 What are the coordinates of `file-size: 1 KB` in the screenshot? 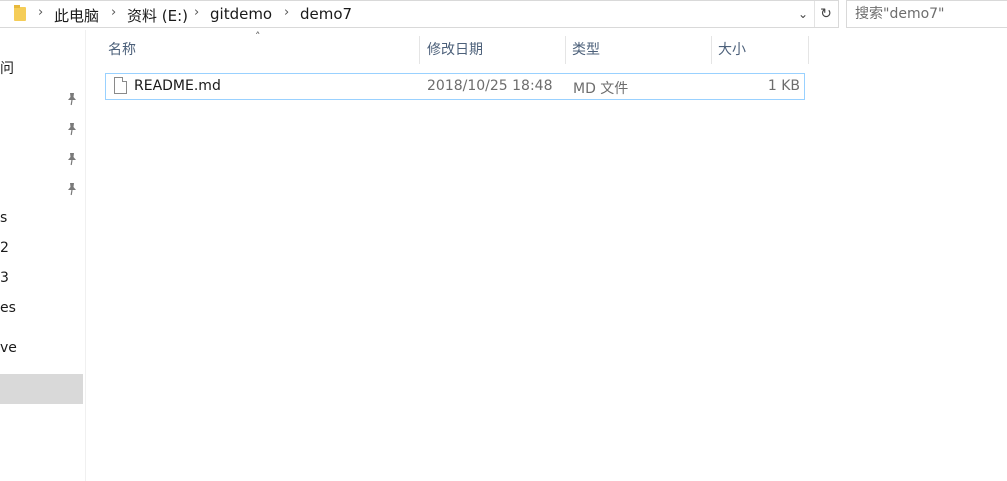 It's located at (783, 86).